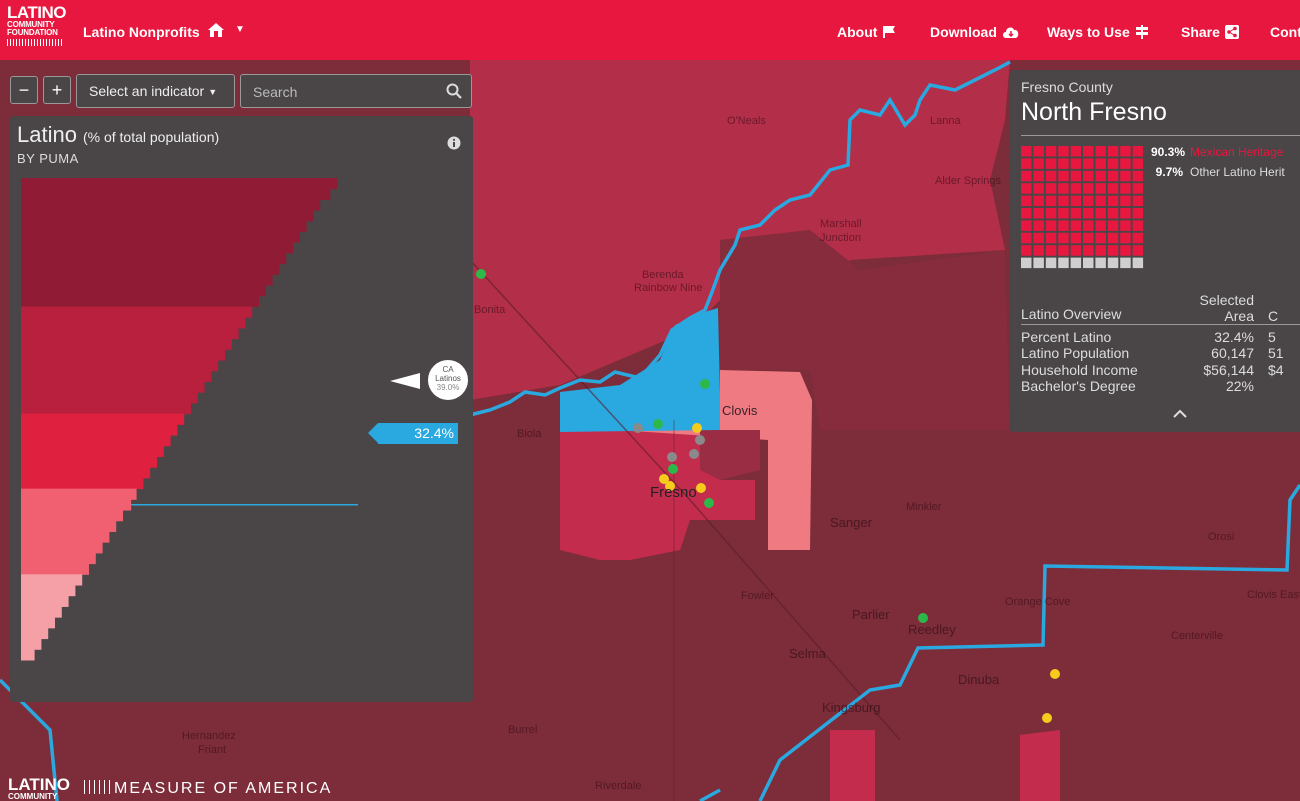 The width and height of the screenshot is (1300, 801). What do you see at coordinates (212, 750) in the screenshot?
I see `place-label: Friant` at bounding box center [212, 750].